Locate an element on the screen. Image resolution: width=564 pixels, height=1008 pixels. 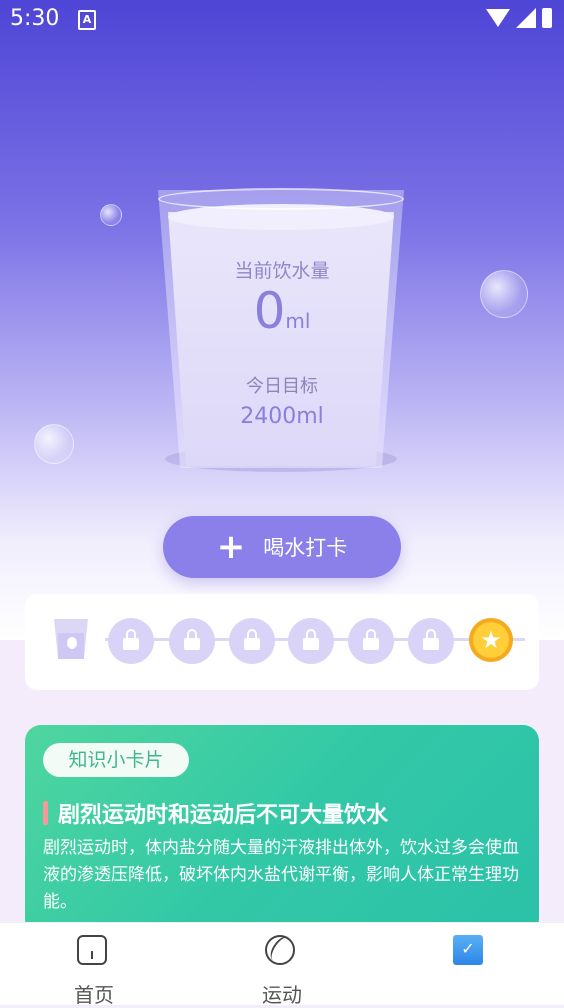
glass-rim is located at coordinates (281, 199).